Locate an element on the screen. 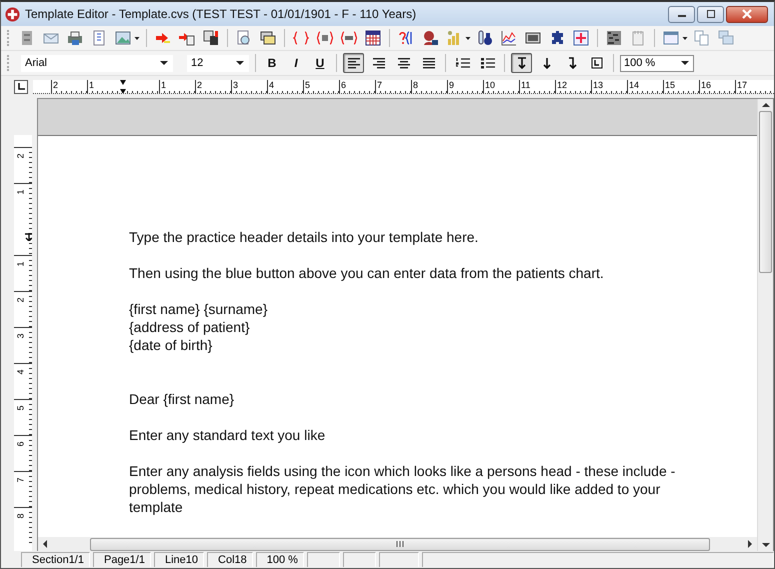 This screenshot has width=775, height=569. monitor-icon is located at coordinates (533, 38).